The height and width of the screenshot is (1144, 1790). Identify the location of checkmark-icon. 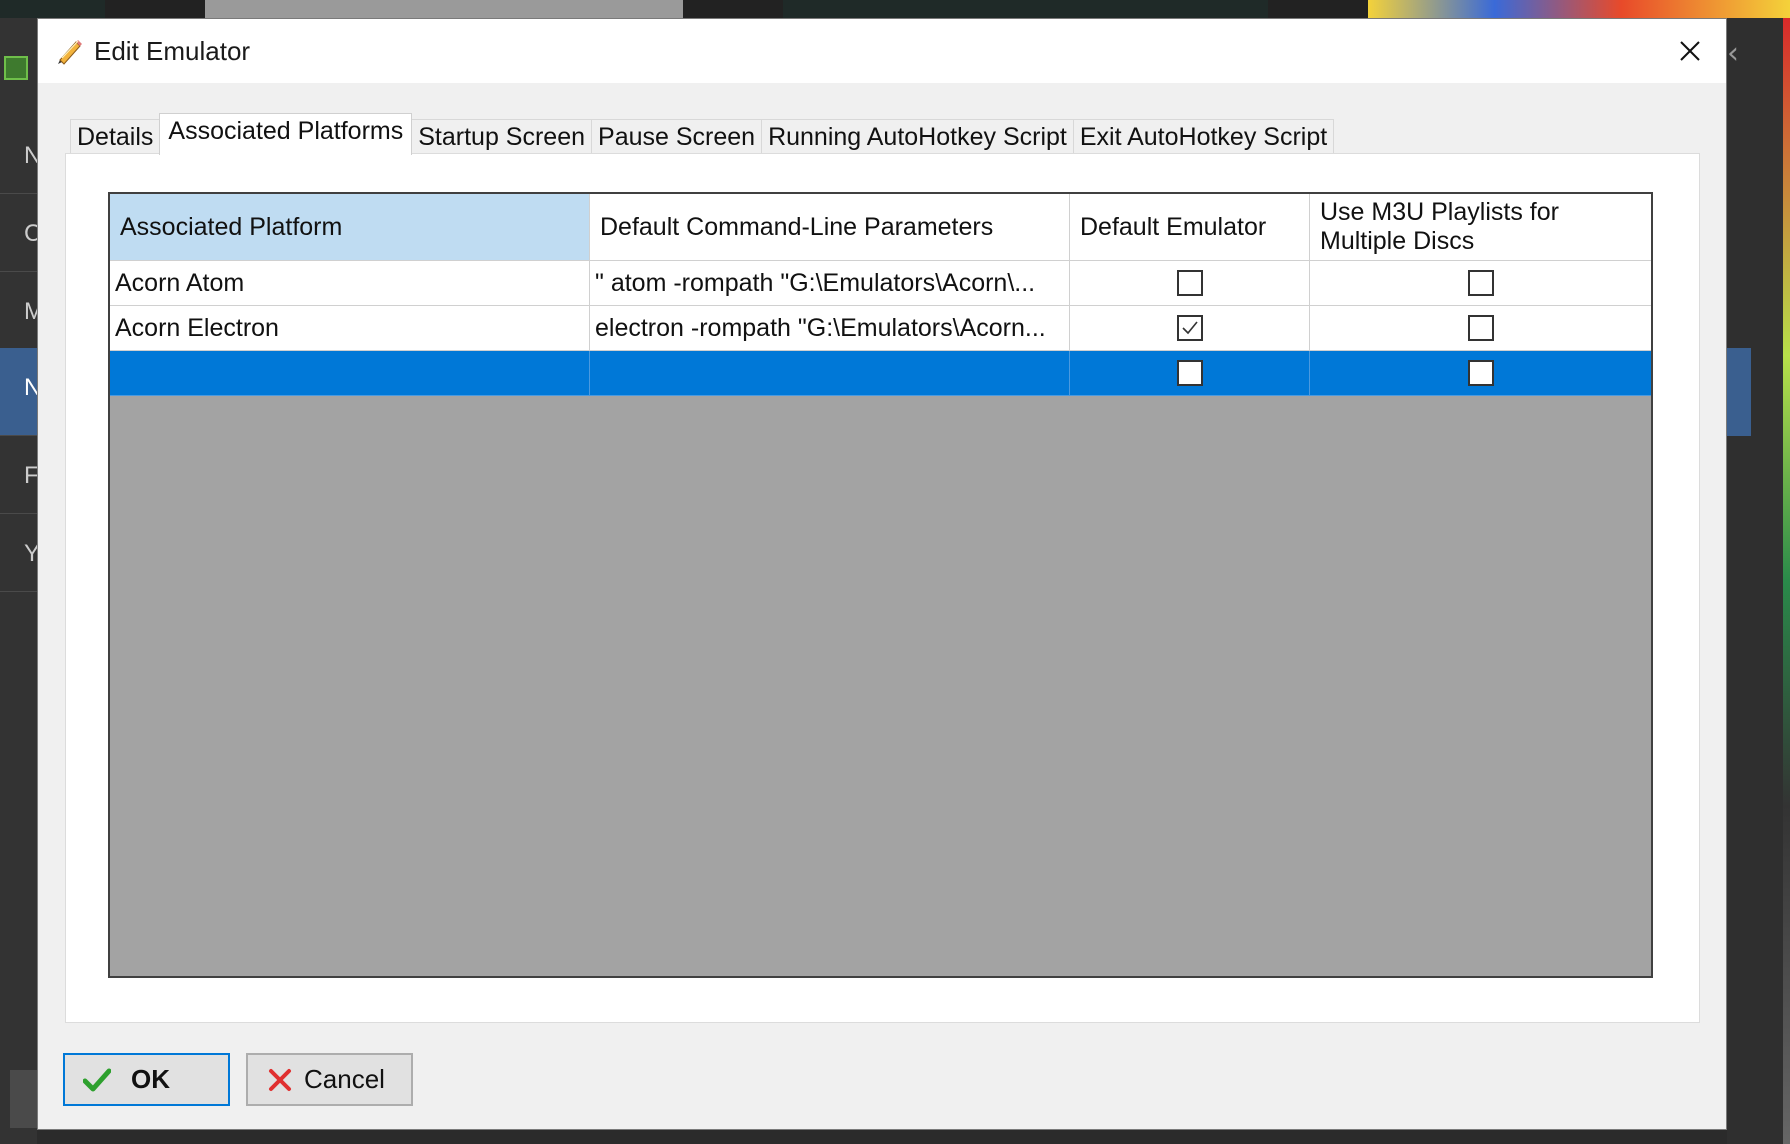
(97, 1079).